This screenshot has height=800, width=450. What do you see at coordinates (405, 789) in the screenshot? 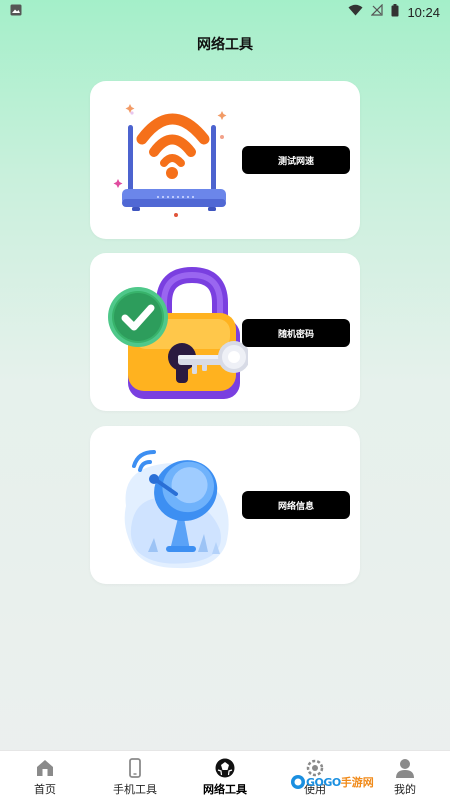
I see `tab-profile-label: 我的` at bounding box center [405, 789].